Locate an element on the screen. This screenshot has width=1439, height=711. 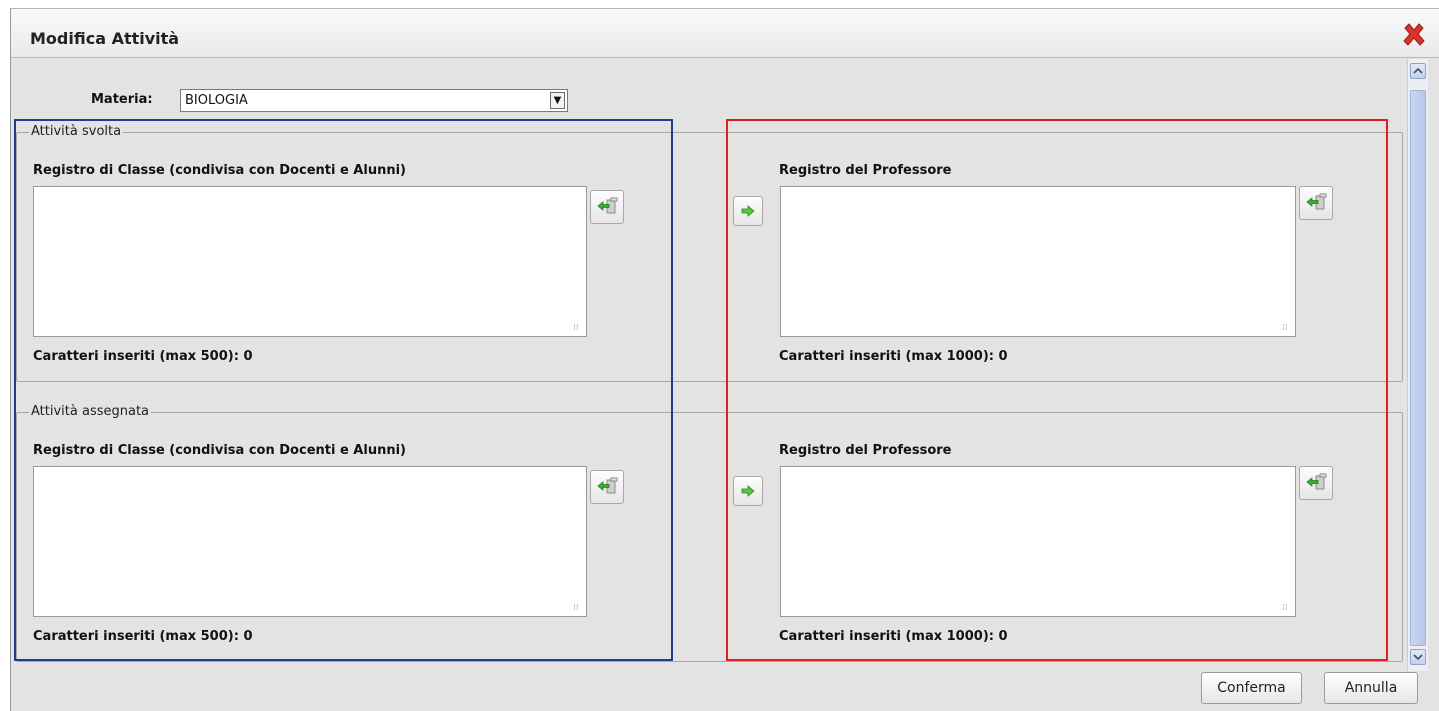
scroll-up-button is located at coordinates (1418, 71).